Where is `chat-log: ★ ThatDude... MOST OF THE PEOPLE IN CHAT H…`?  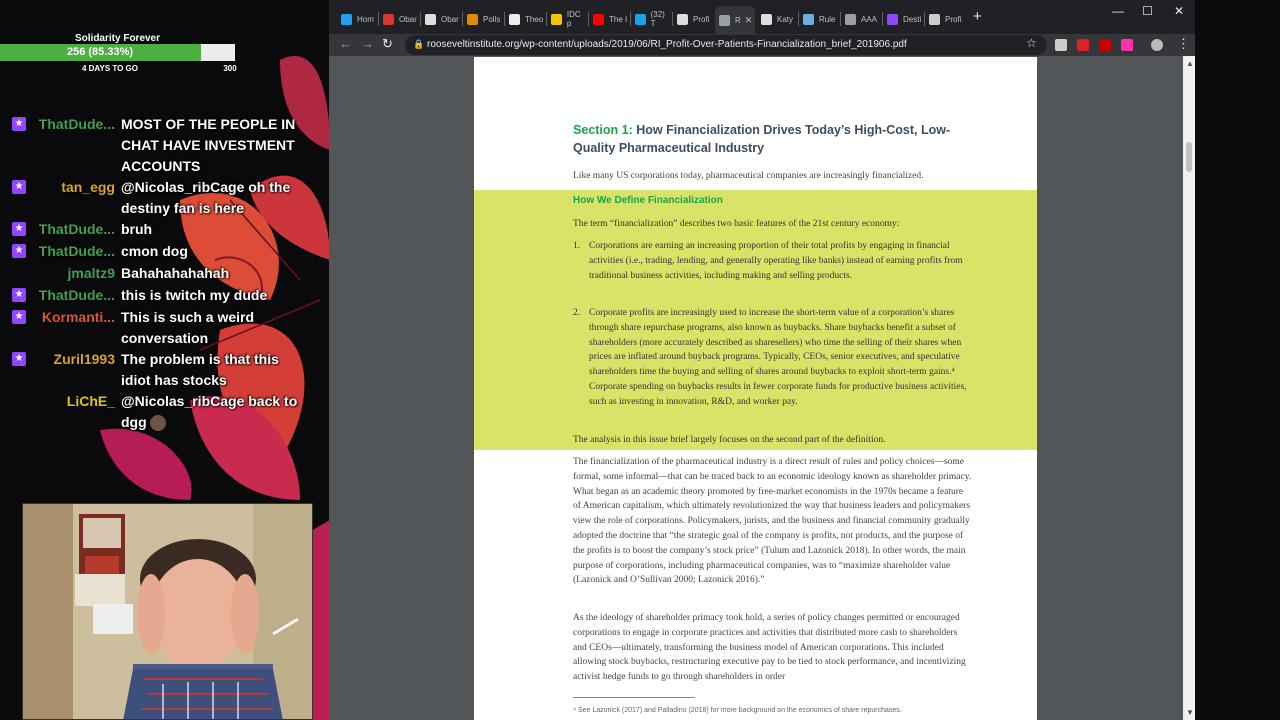 chat-log: ★ ThatDude... MOST OF THE PEOPLE IN CHAT H… is located at coordinates (160, 273).